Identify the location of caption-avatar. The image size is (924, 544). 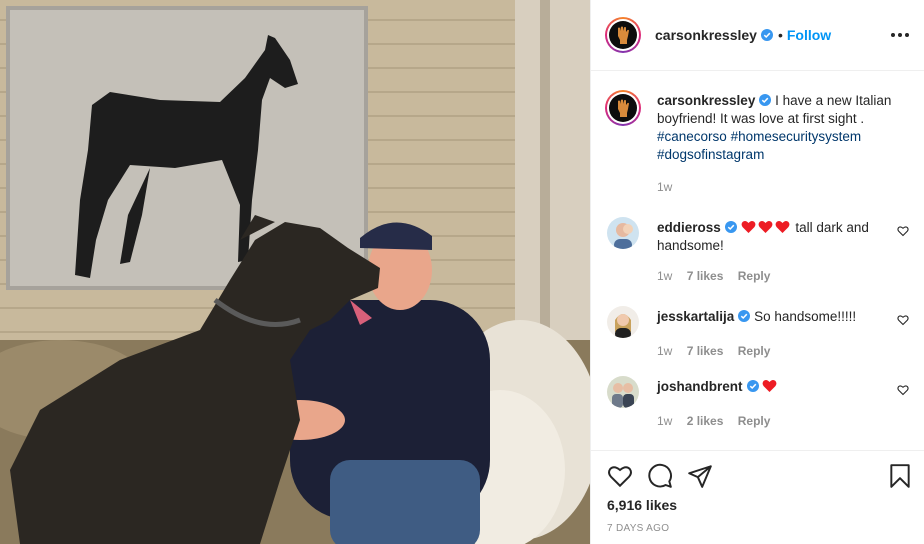
(623, 108).